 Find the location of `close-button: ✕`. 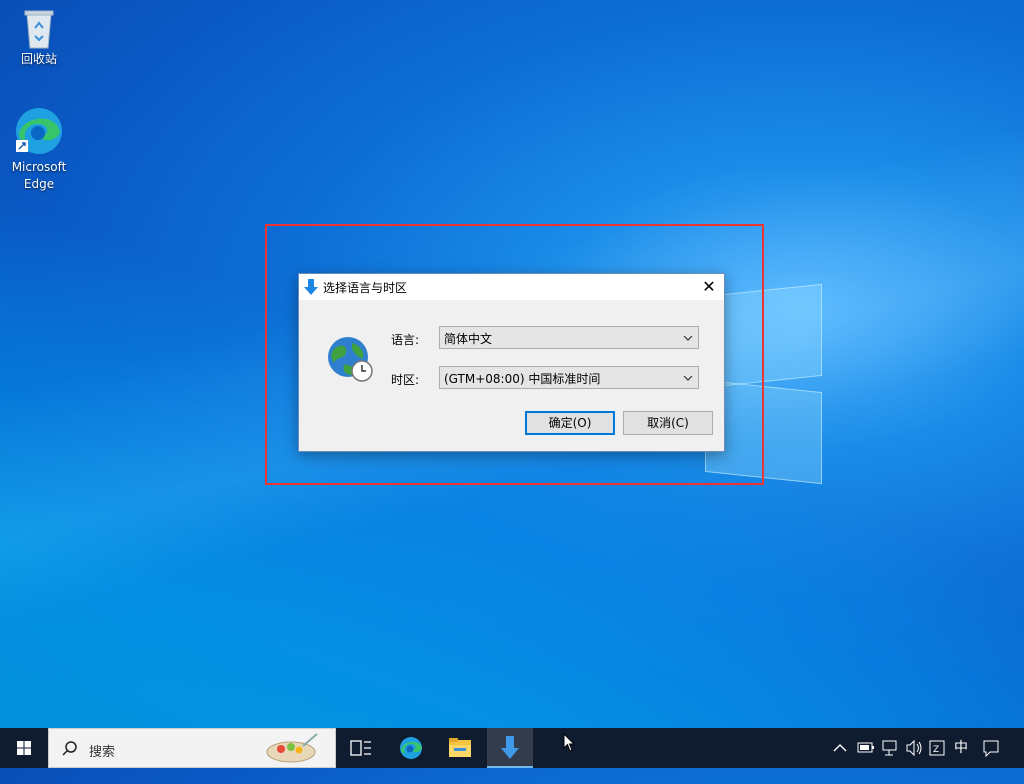

close-button: ✕ is located at coordinates (709, 287).